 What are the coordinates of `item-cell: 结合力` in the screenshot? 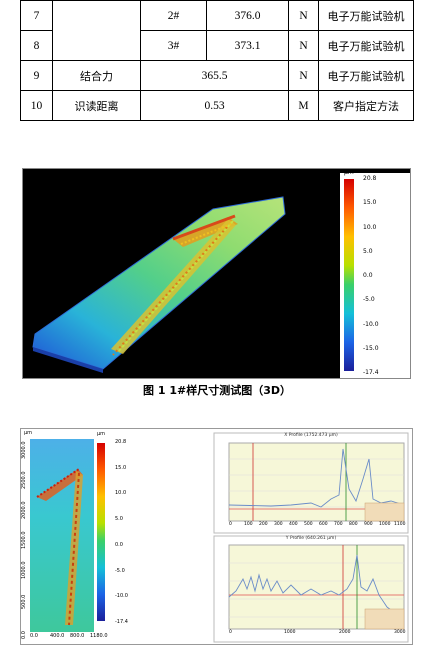 It's located at (96, 75).